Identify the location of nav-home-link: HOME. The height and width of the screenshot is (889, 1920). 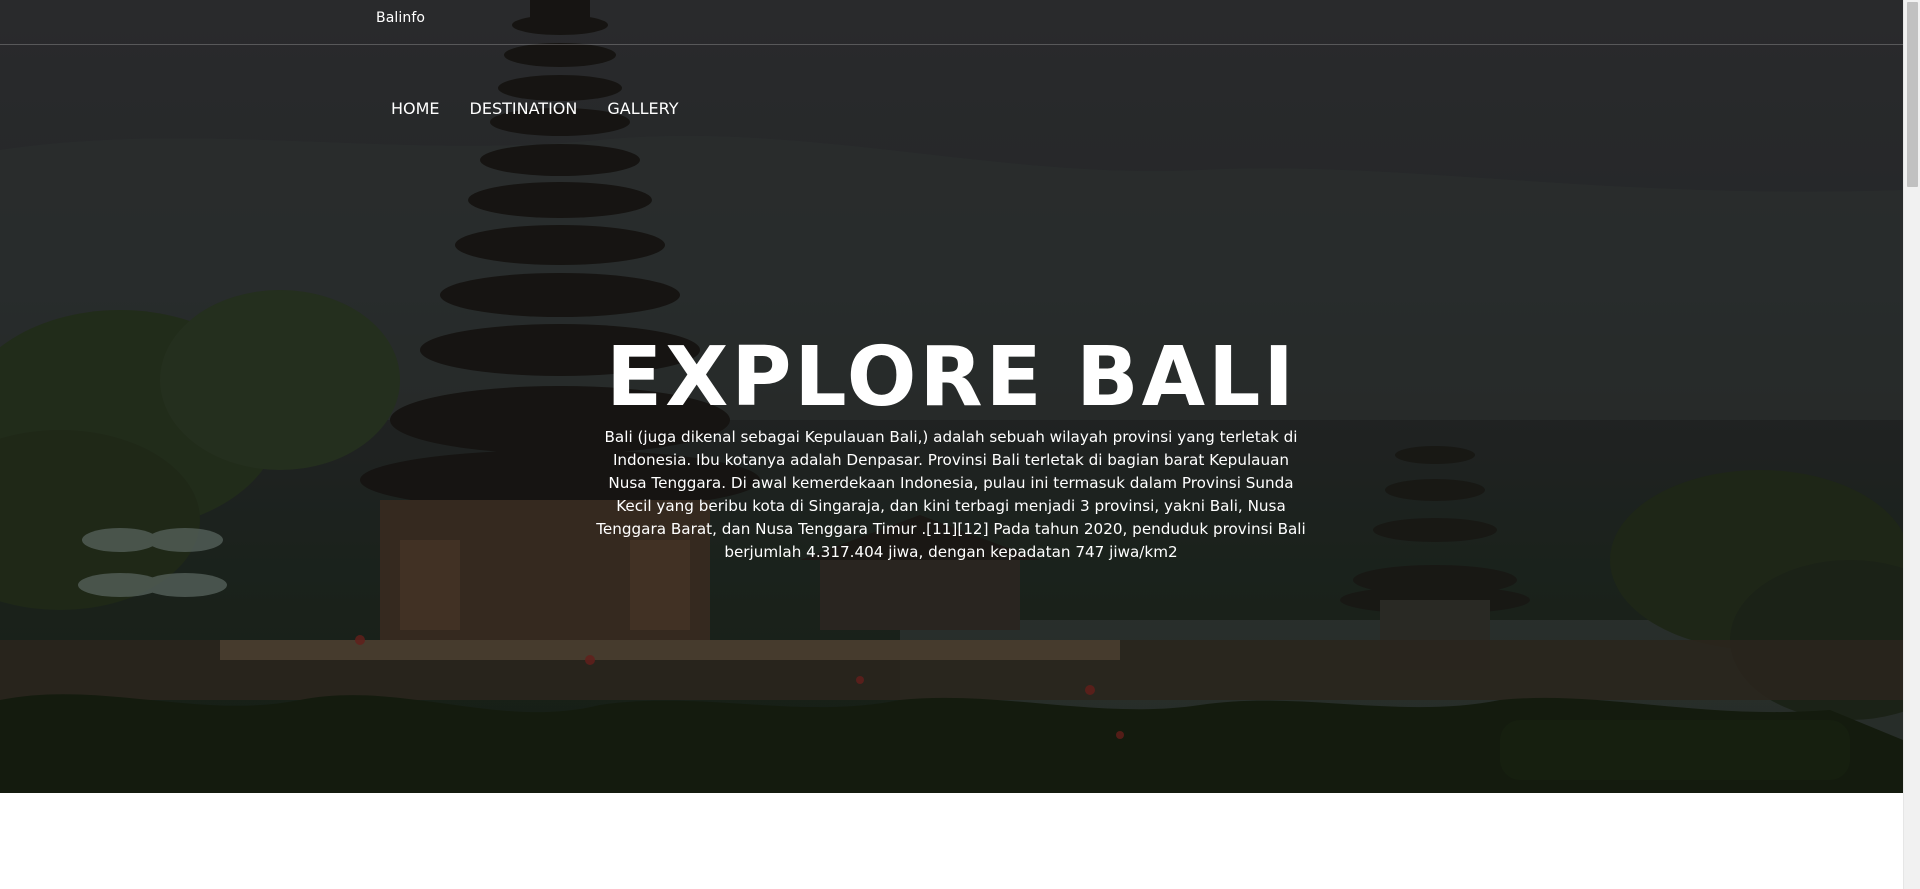
(415, 108).